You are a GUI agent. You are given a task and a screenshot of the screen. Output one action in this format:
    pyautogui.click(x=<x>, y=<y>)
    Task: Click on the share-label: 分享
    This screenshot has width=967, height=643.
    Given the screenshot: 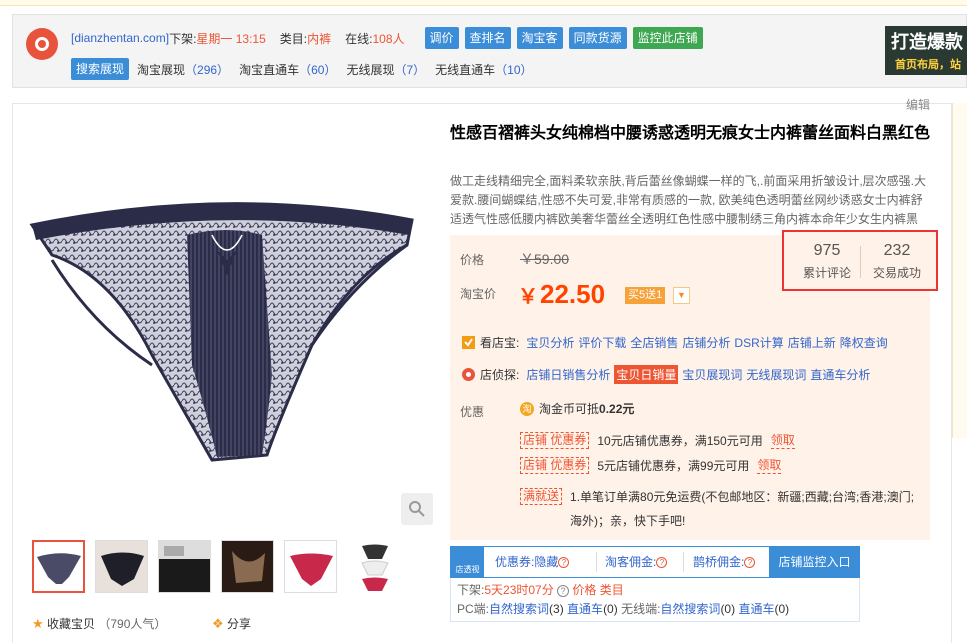 What is the action you would take?
    pyautogui.click(x=239, y=624)
    